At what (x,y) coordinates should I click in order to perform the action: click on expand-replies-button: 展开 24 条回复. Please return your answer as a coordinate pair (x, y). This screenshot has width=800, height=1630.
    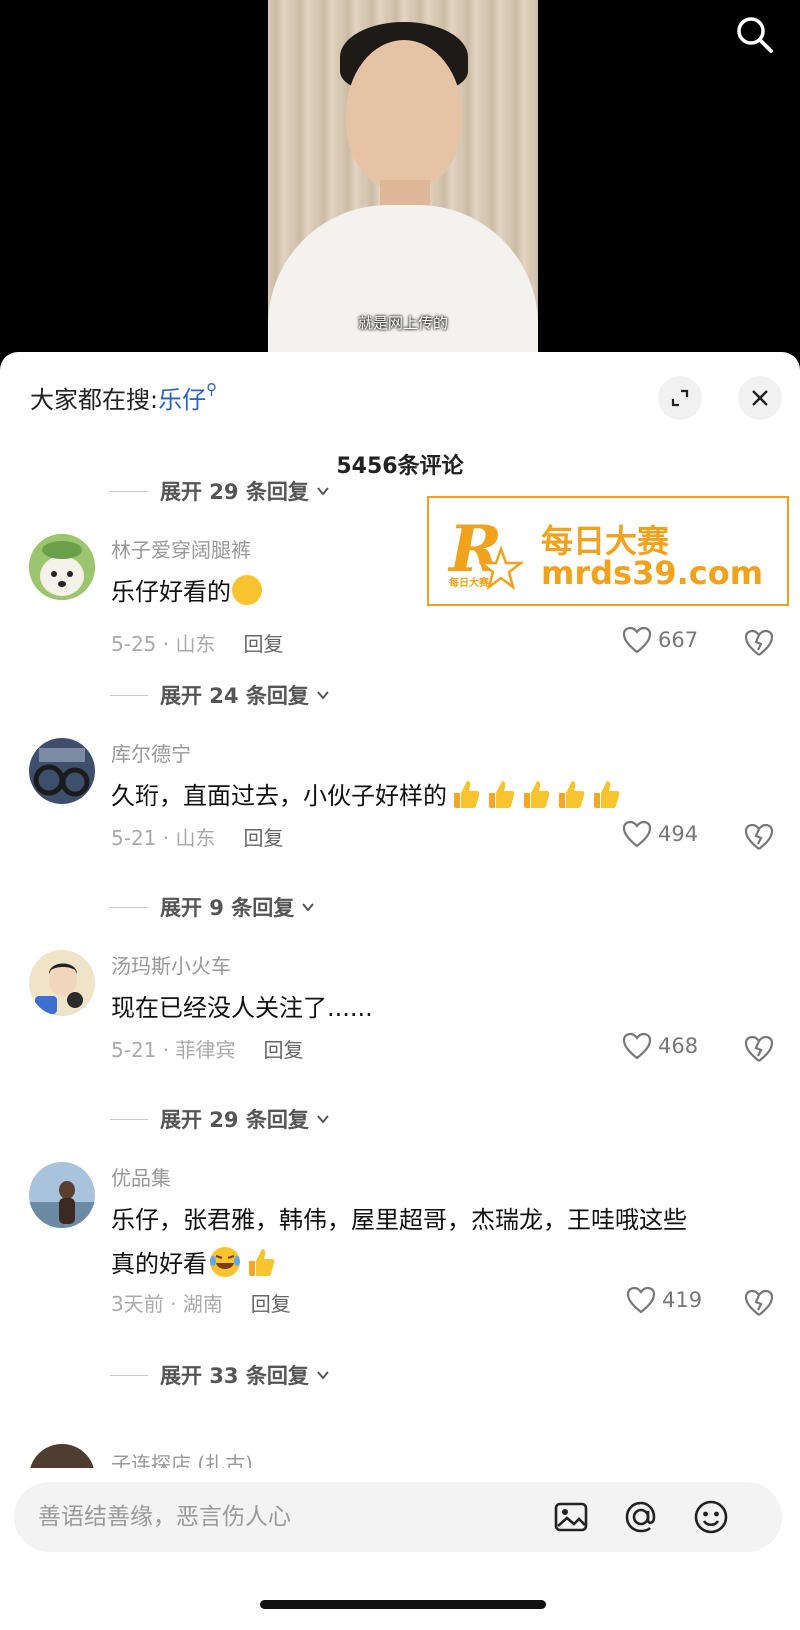
    Looking at the image, I should click on (220, 695).